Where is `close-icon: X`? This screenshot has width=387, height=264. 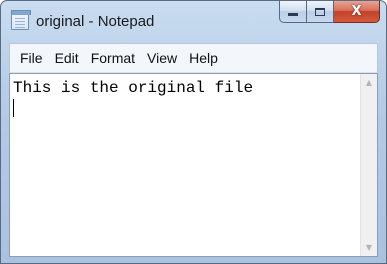 close-icon: X is located at coordinates (356, 11).